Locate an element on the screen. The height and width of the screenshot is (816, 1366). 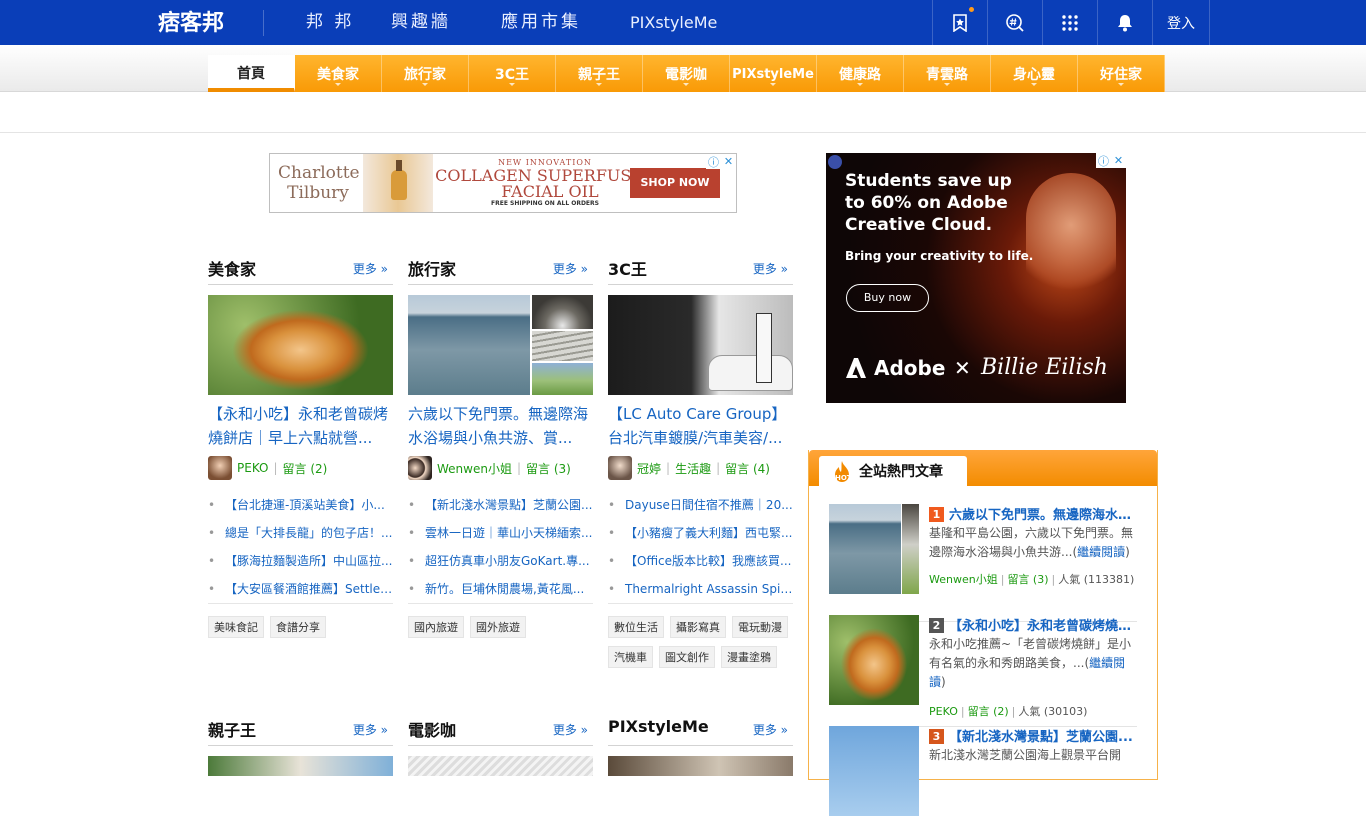
tab-pixstyleme: PIXstyleMe is located at coordinates (773, 73).